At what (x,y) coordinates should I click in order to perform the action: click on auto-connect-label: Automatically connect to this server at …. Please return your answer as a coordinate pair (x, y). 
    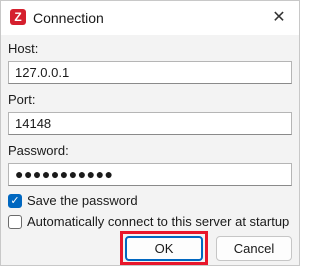
    Looking at the image, I should click on (158, 221).